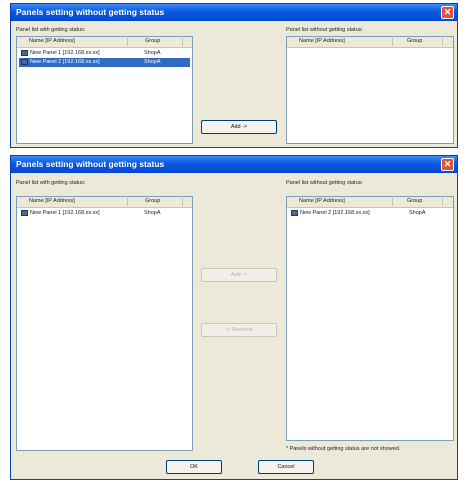  What do you see at coordinates (194, 467) in the screenshot?
I see `ok-button: OK` at bounding box center [194, 467].